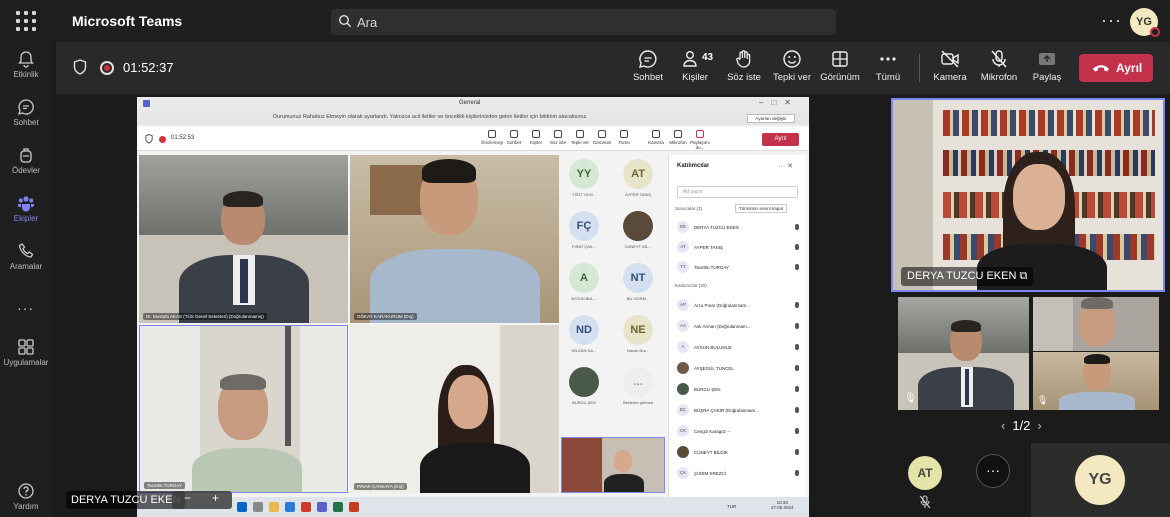 The width and height of the screenshot is (1170, 517). Describe the element at coordinates (26, 64) in the screenshot. I see `rail-item-activity: Etkinlik` at that location.